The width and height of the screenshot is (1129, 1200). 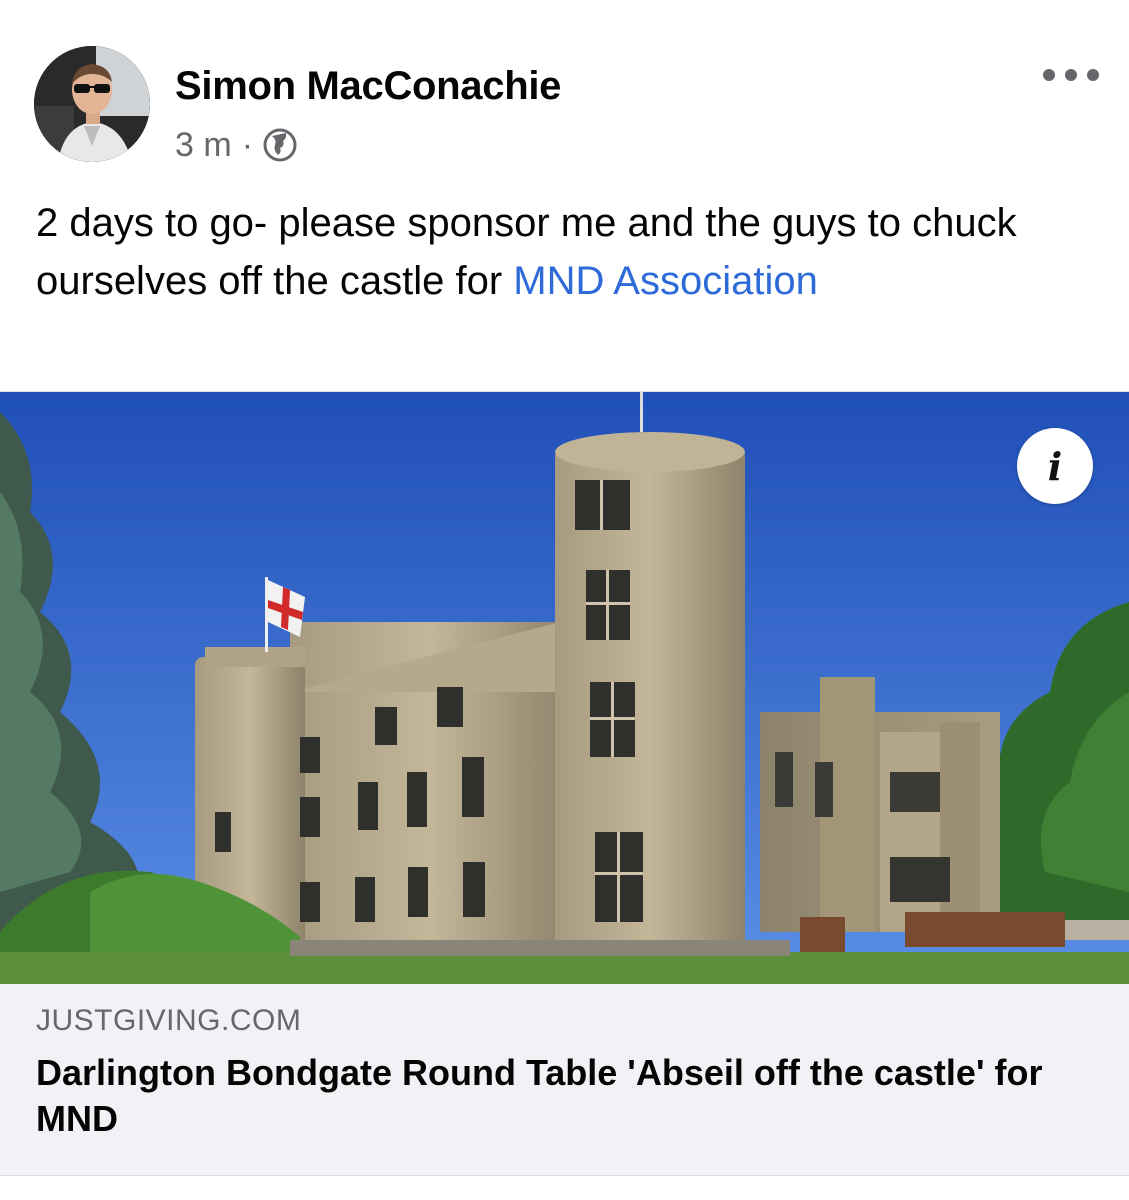 I want to click on tagged-page-link: MND Association, so click(x=665, y=281).